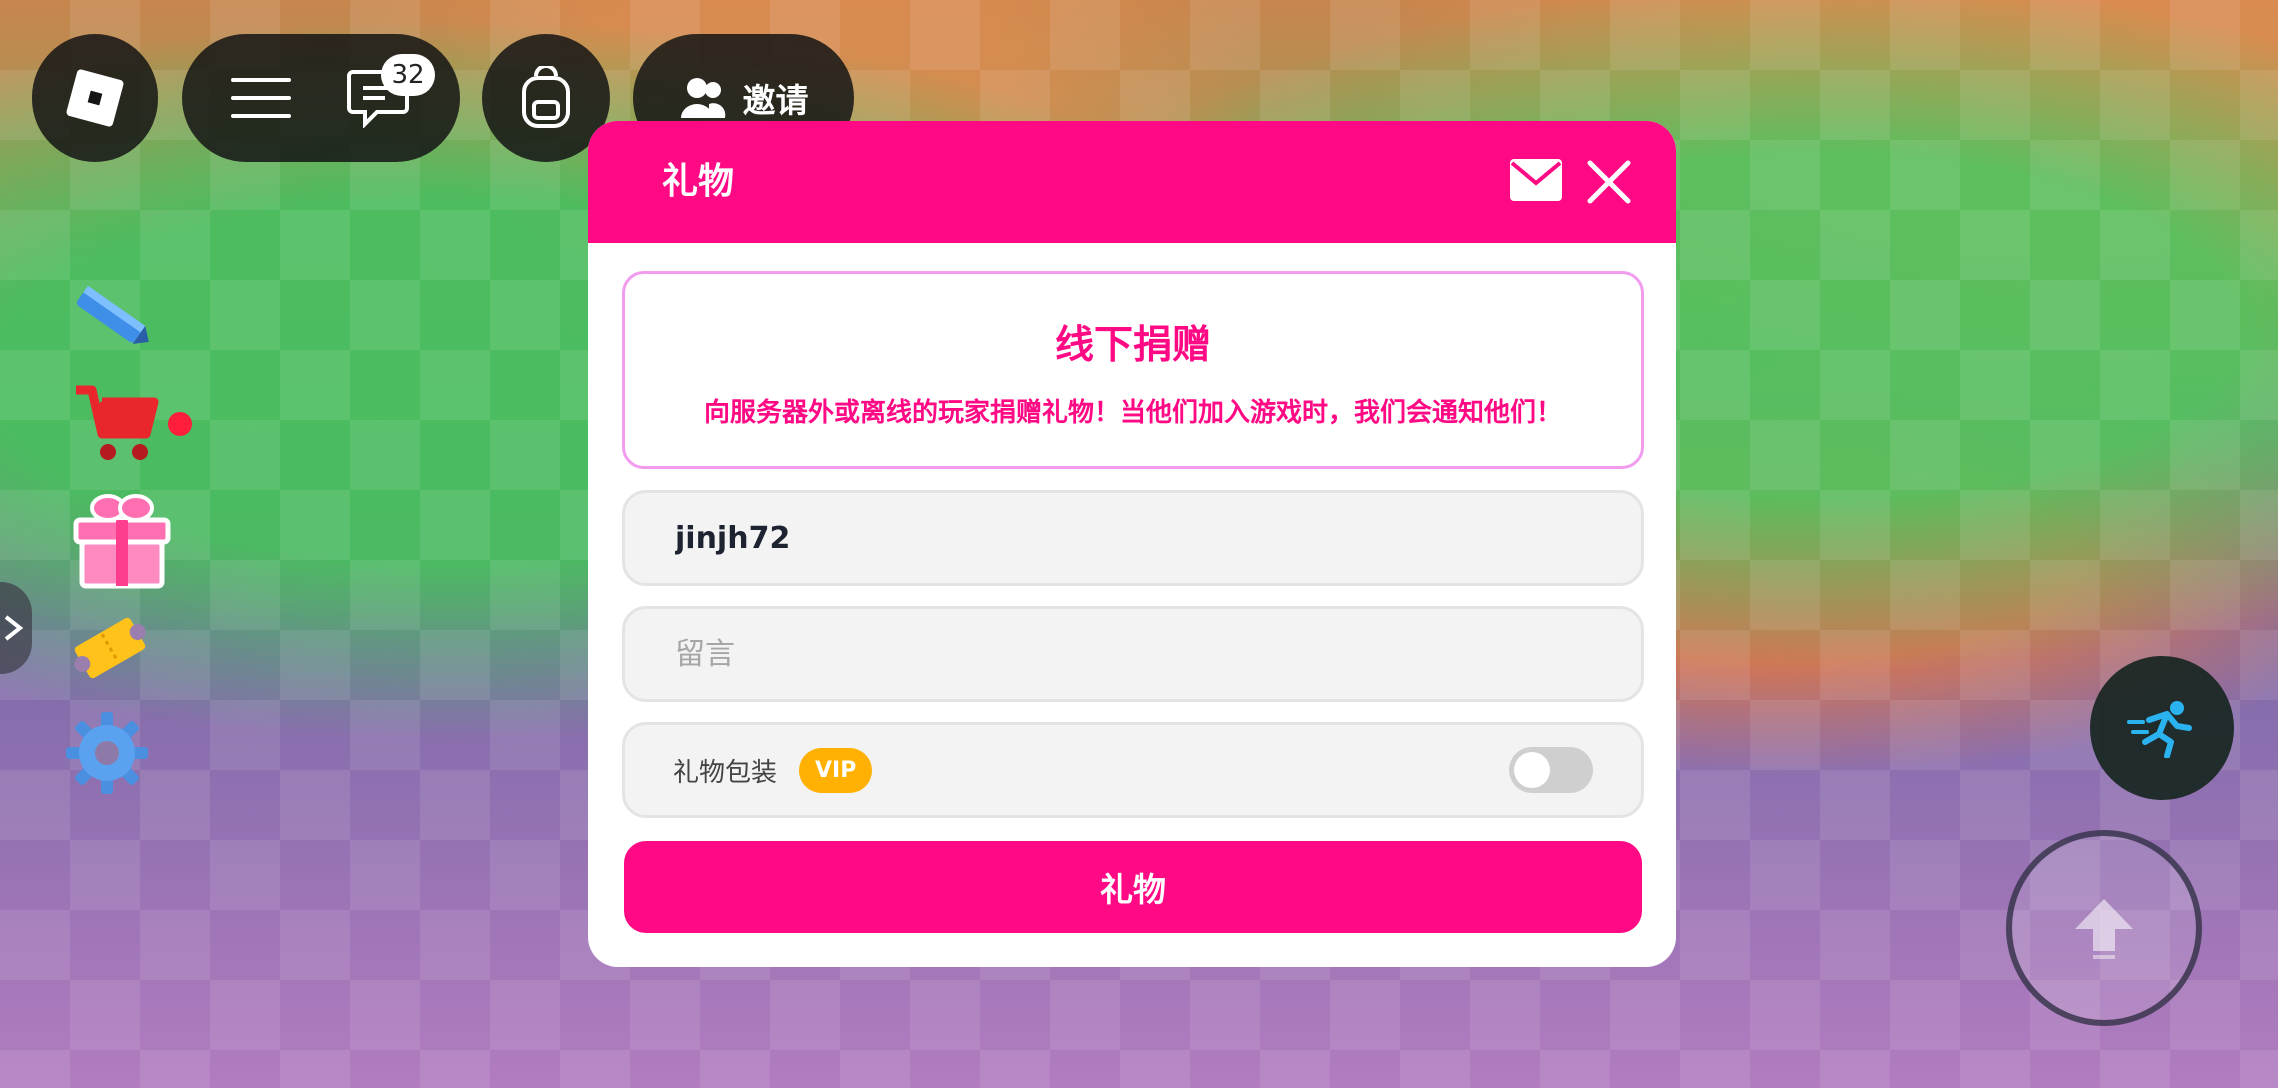 This screenshot has height=1088, width=2278. Describe the element at coordinates (1132, 182) in the screenshot. I see `dialog-header: 礼物` at that location.